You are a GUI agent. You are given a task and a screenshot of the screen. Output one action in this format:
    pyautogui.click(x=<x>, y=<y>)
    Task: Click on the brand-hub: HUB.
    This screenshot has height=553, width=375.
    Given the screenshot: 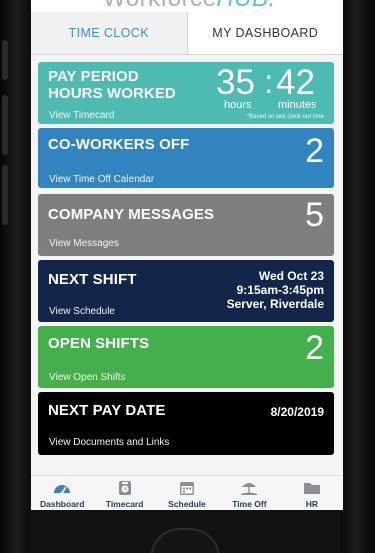 What is the action you would take?
    pyautogui.click(x=245, y=5)
    